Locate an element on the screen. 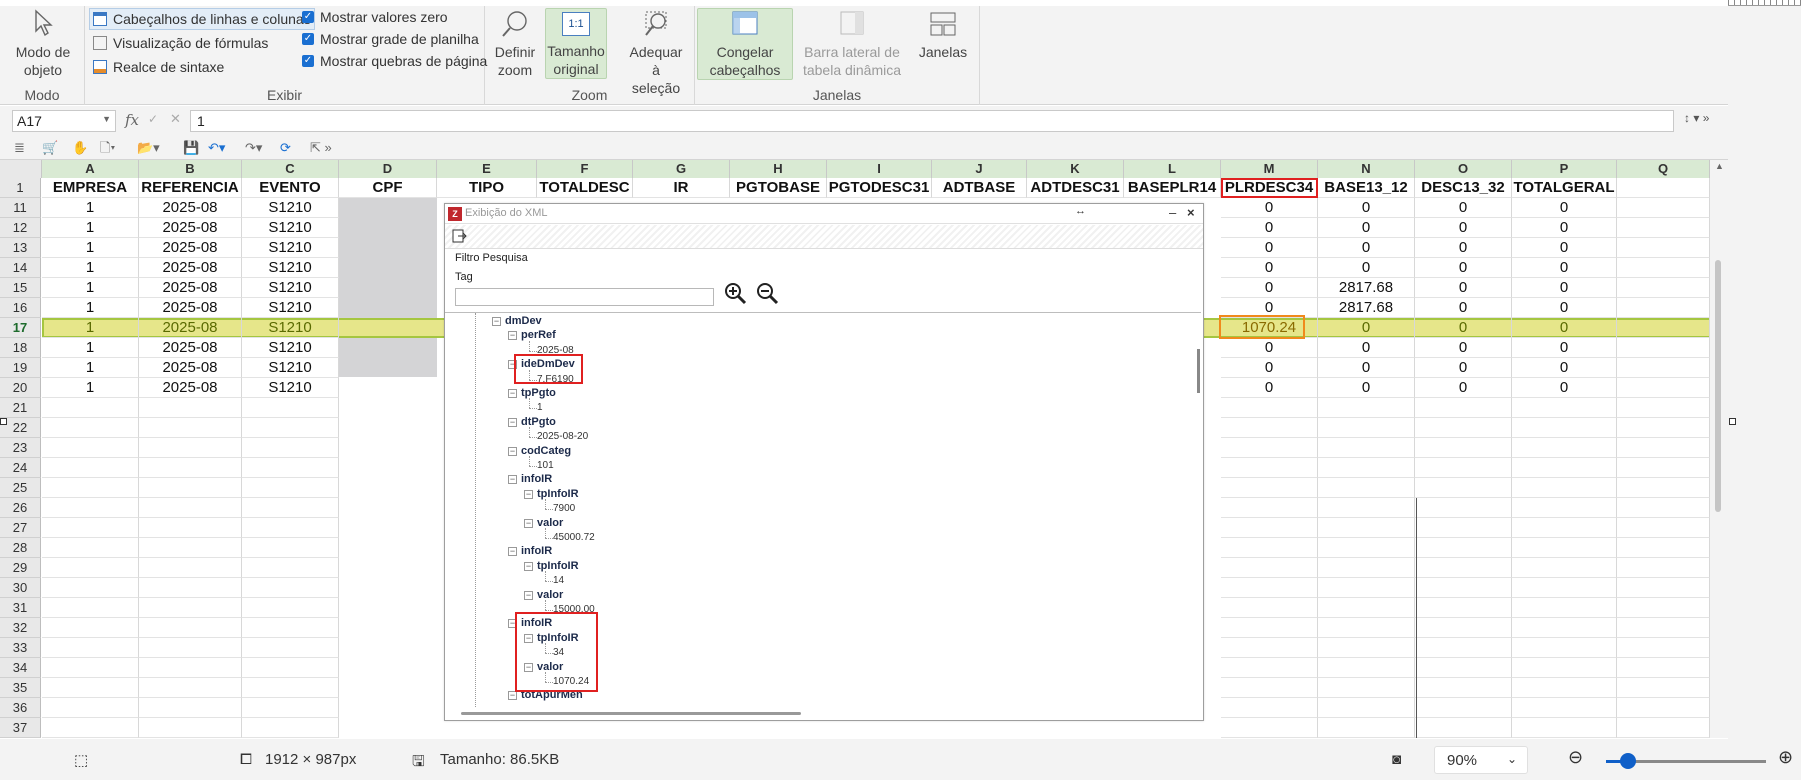 The height and width of the screenshot is (780, 1801). xml-tag-node: dmDev is located at coordinates (523, 321).